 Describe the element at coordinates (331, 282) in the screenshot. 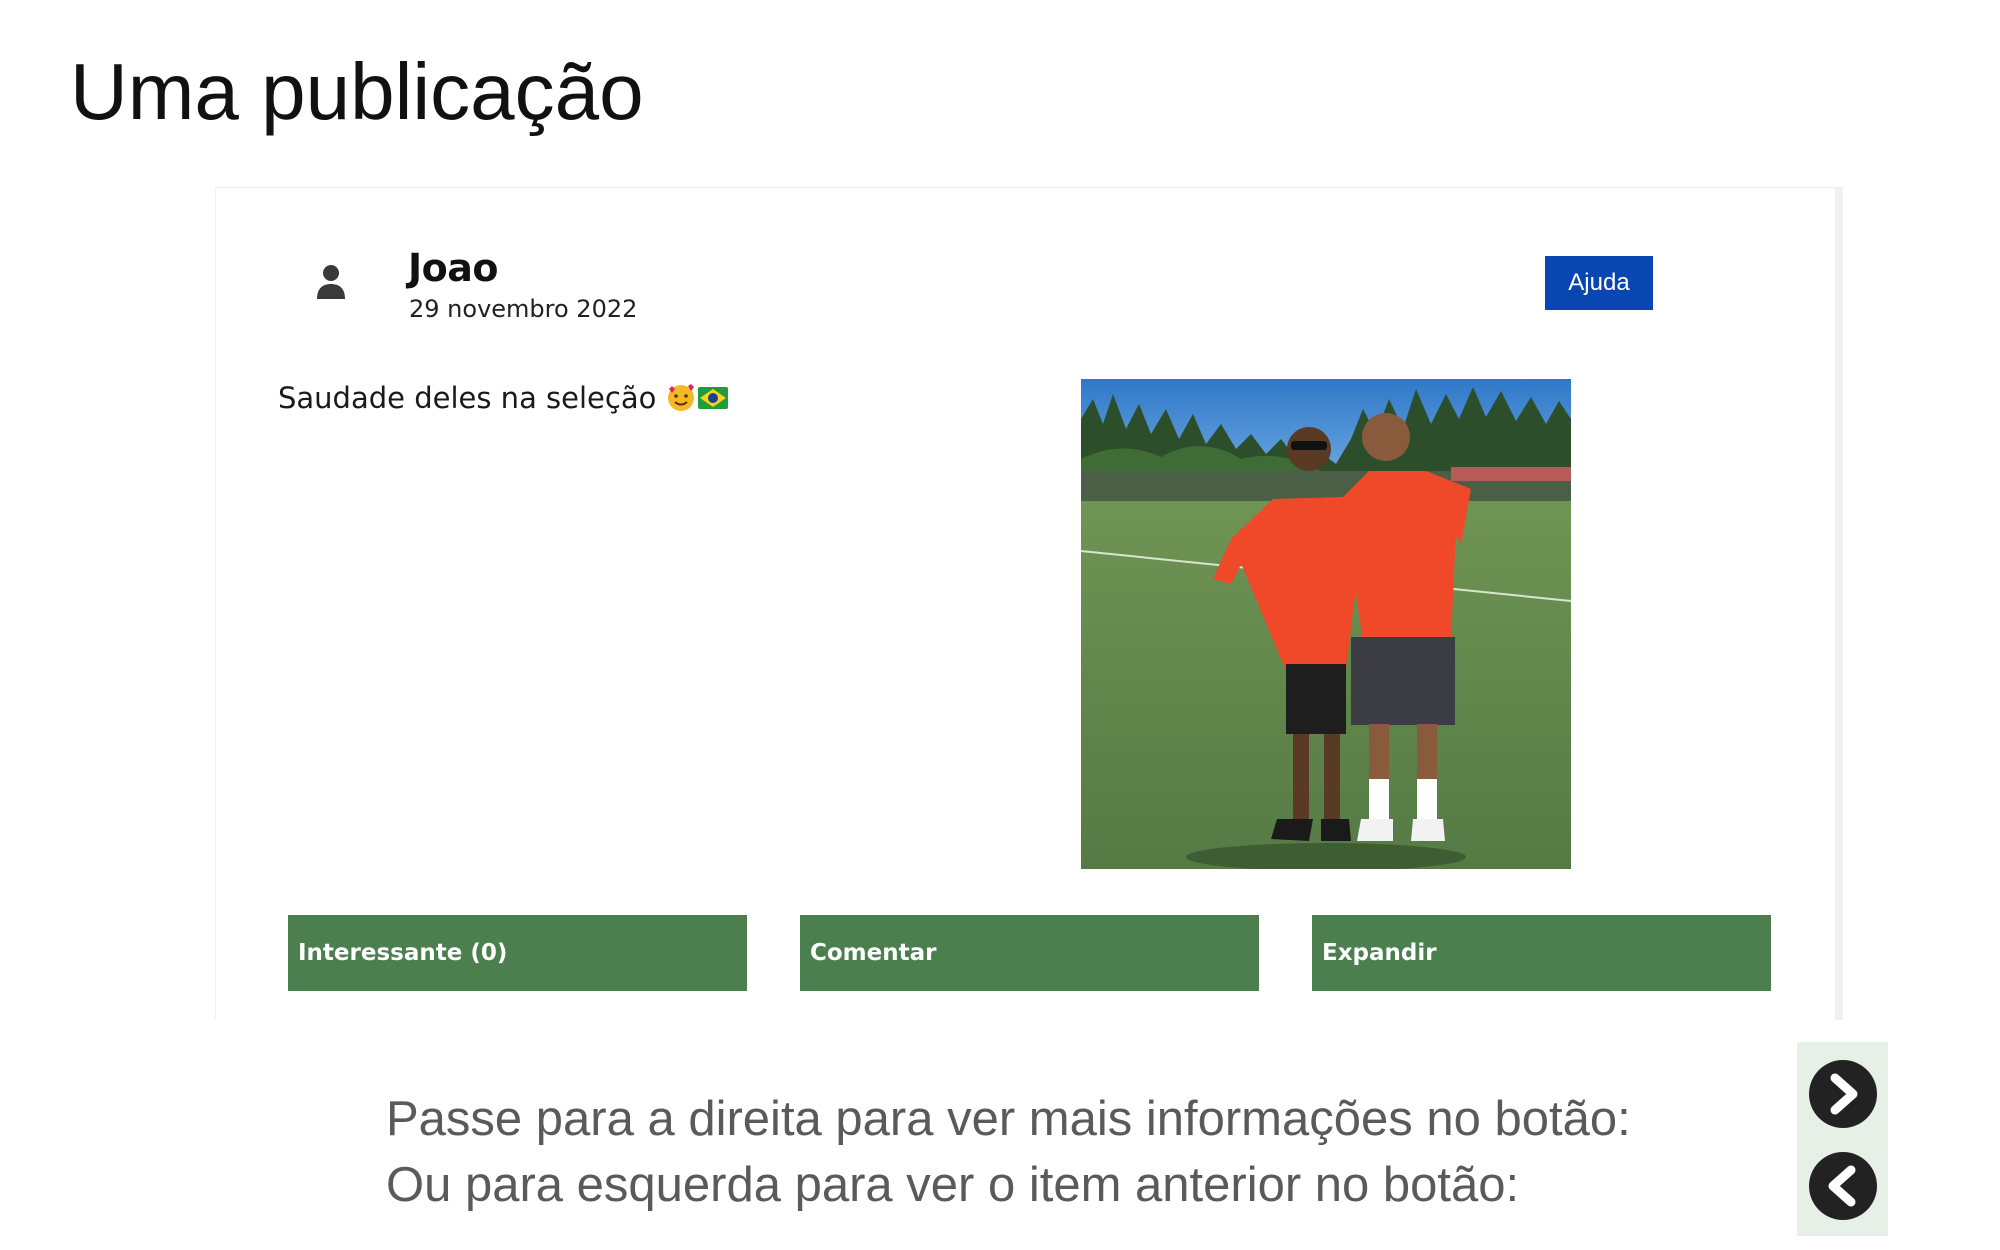

I see `user-avatar-icon` at that location.